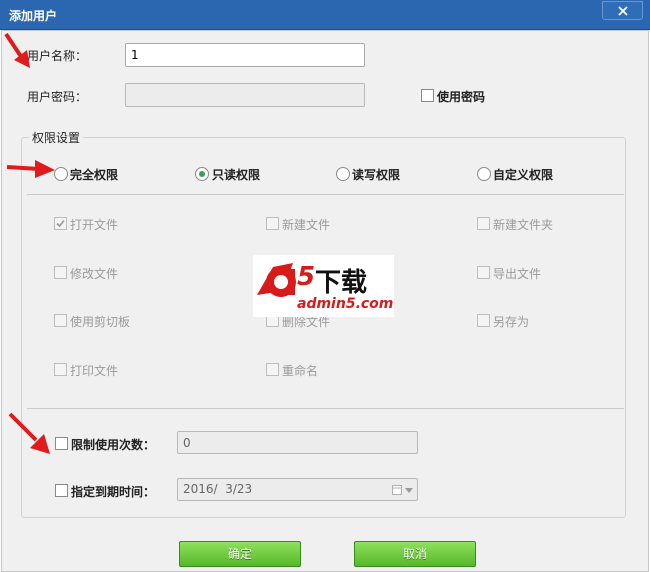  I want to click on watermark-logo-number: 5, so click(306, 277).